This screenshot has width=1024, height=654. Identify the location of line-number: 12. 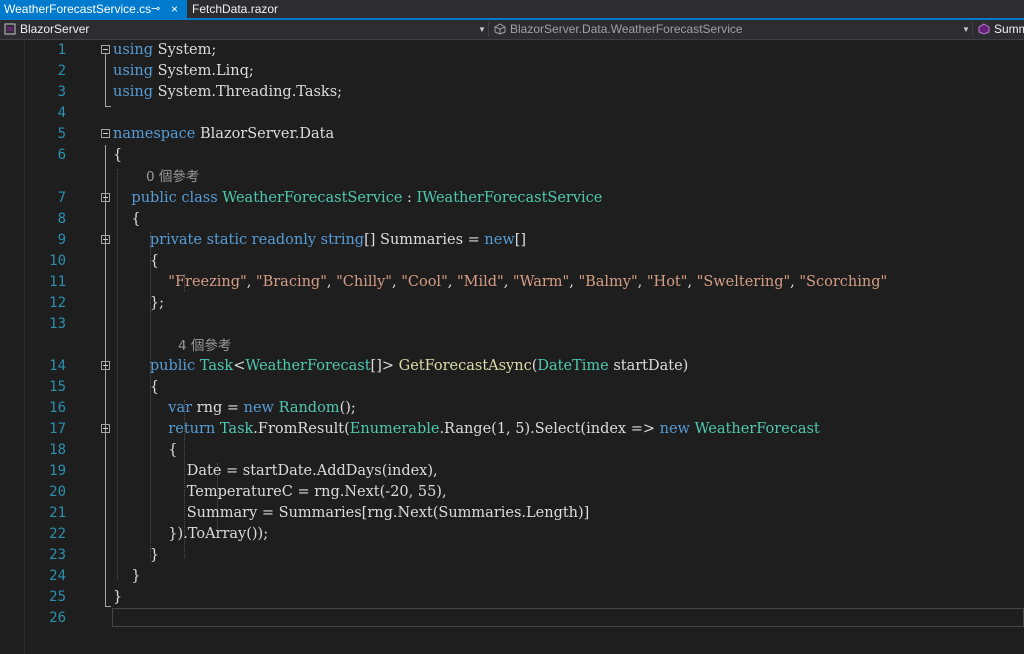
(57, 303).